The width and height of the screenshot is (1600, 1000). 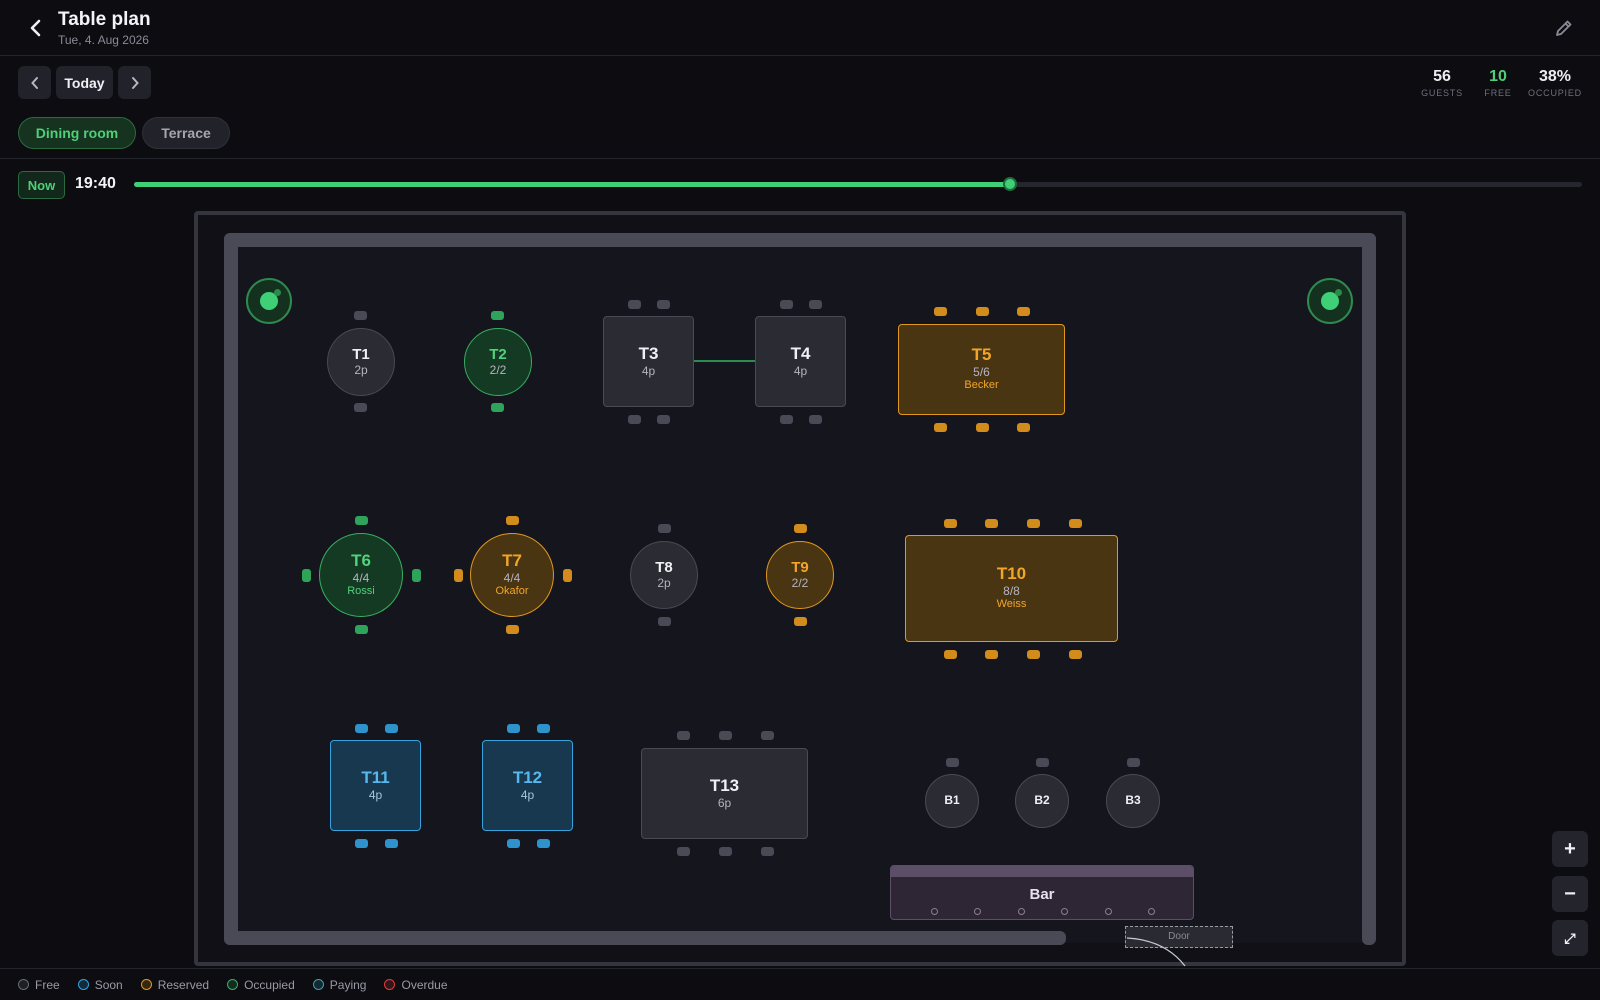 What do you see at coordinates (498, 370) in the screenshot?
I see `table-info: 2/2` at bounding box center [498, 370].